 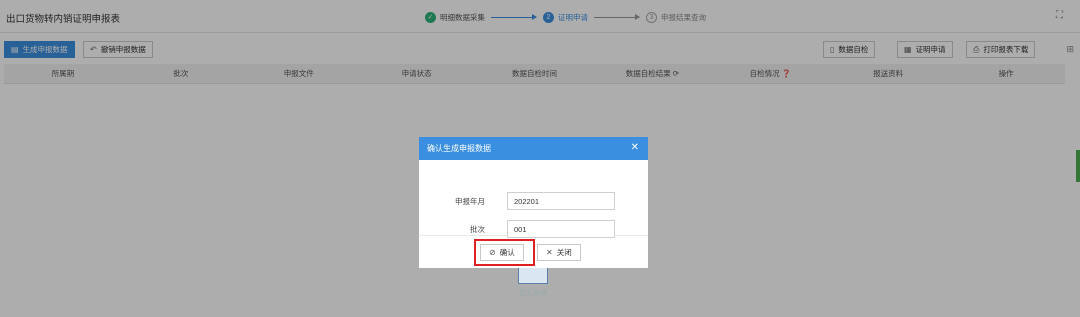 I want to click on check-circle-icon: ⊘, so click(x=492, y=252).